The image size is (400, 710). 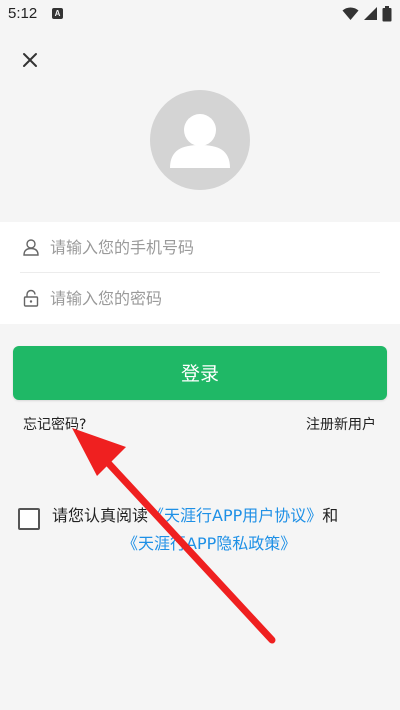 I want to click on login-form, so click(x=200, y=273).